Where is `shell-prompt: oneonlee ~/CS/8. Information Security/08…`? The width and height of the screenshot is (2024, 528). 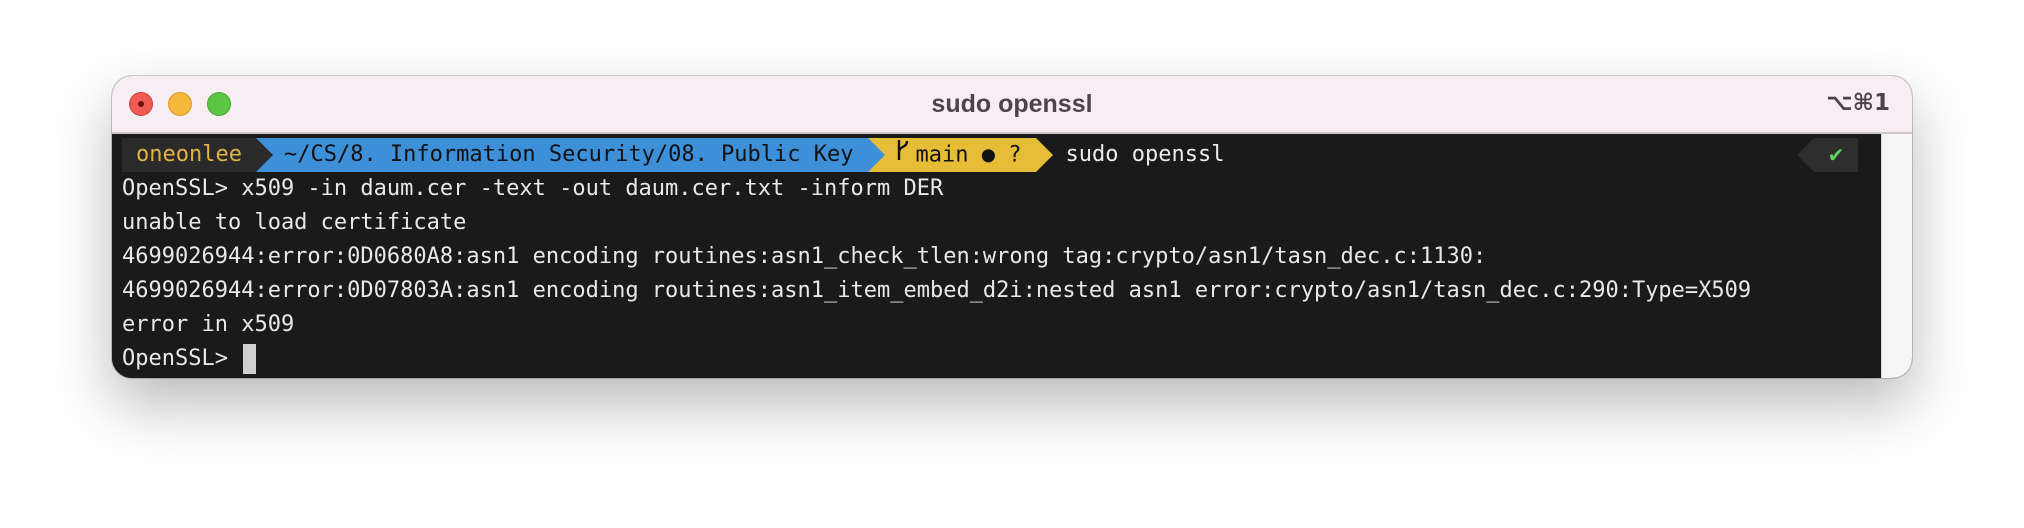
shell-prompt: oneonlee ~/CS/8. Information Security/08… is located at coordinates (673, 155).